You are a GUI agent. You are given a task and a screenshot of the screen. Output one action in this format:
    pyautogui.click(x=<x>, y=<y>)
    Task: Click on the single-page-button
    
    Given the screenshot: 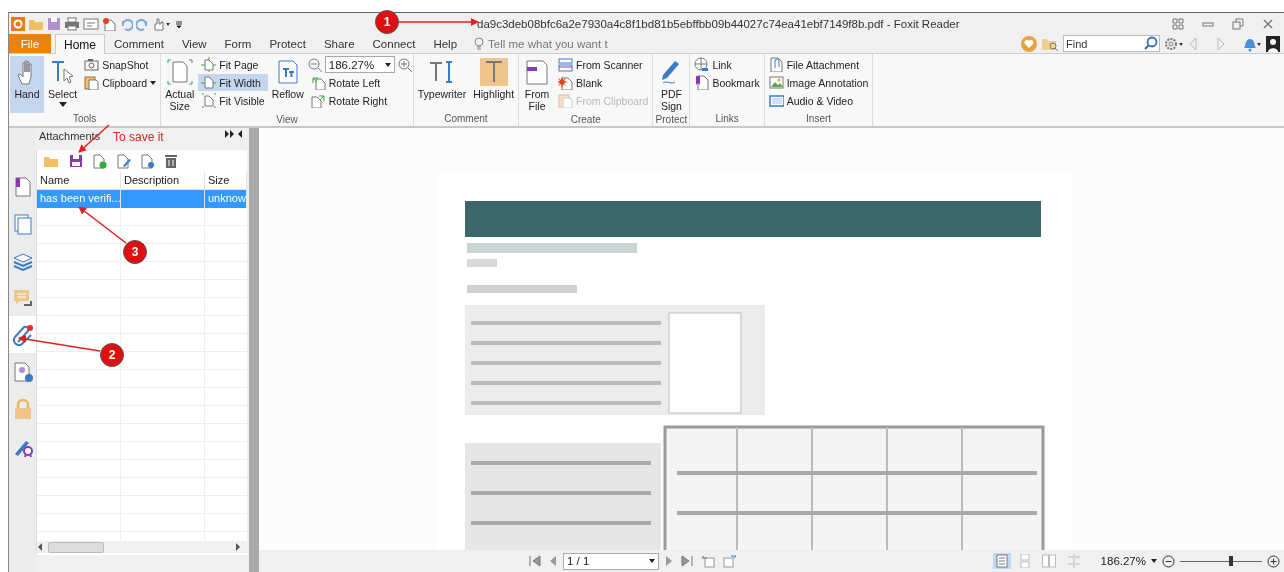 What is the action you would take?
    pyautogui.click(x=1001, y=561)
    